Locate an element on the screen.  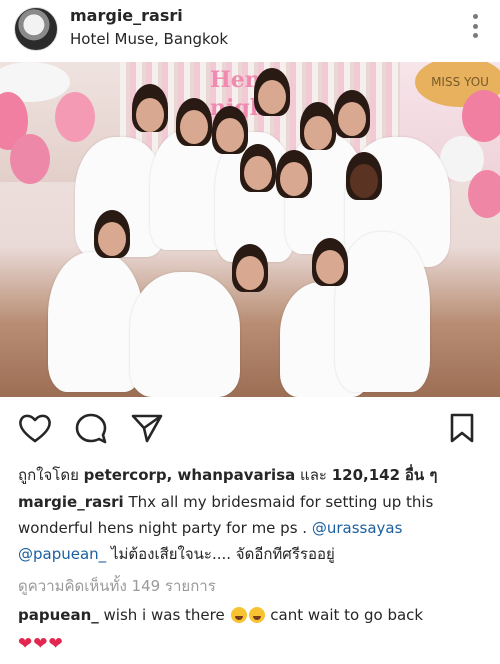
avatar is located at coordinates (36, 29).